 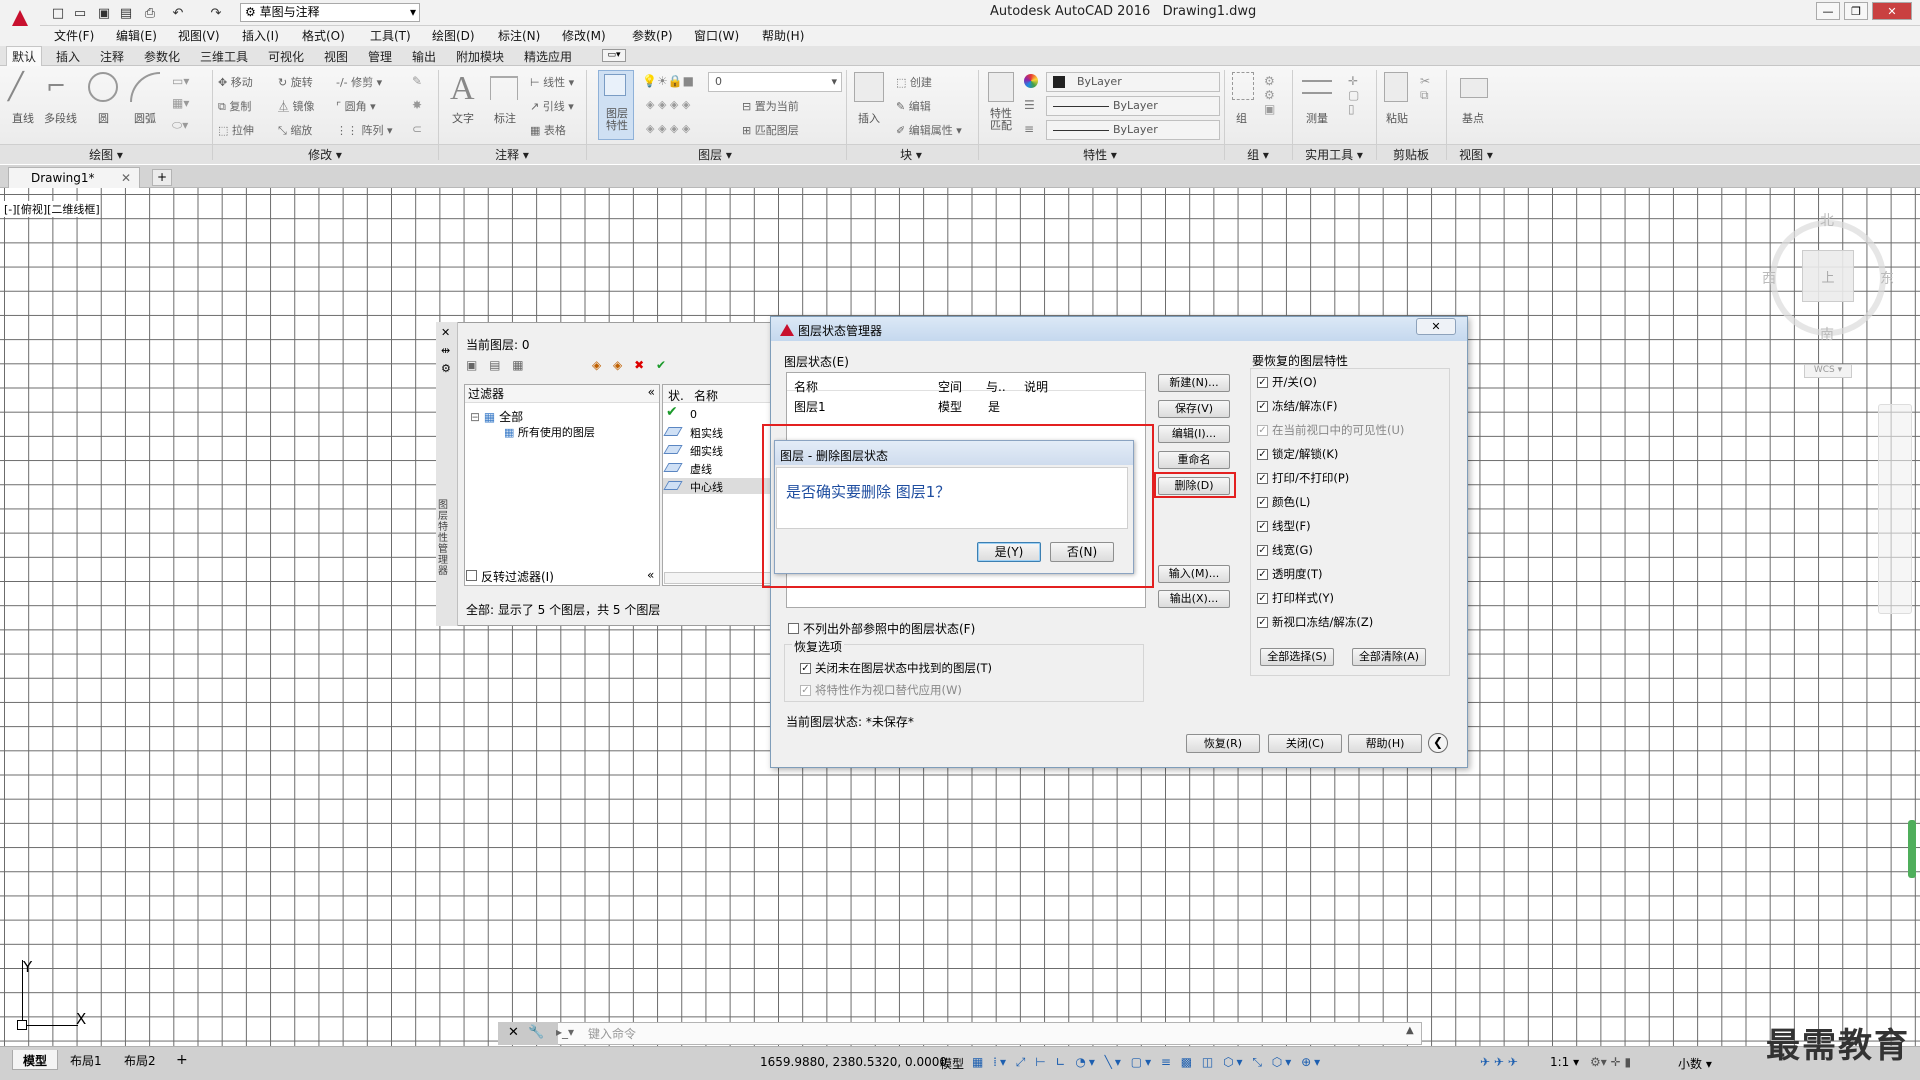 I want to click on menu-draw: 绘图(D), so click(x=453, y=35).